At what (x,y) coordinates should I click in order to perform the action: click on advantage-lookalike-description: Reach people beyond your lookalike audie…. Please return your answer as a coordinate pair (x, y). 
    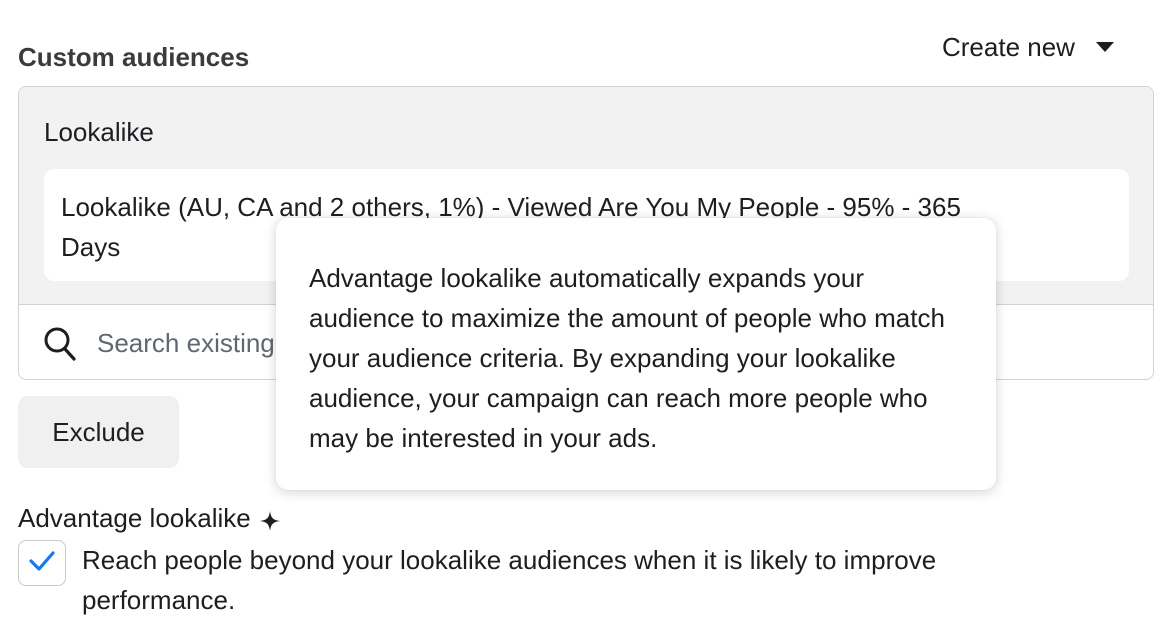
    Looking at the image, I should click on (509, 580).